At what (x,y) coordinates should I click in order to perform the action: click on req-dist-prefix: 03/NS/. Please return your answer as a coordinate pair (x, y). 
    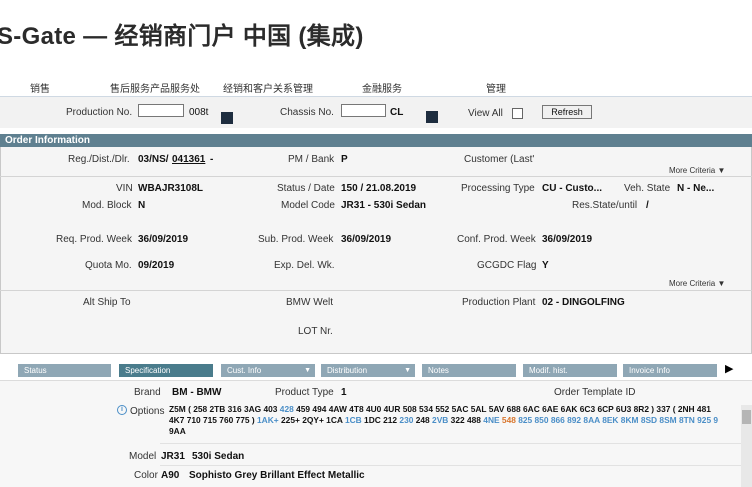
    Looking at the image, I should click on (153, 159).